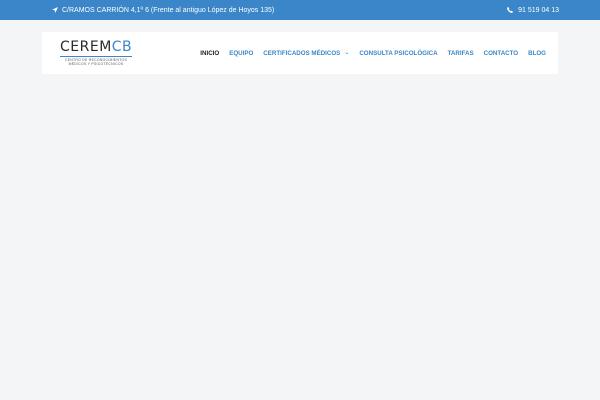 The width and height of the screenshot is (600, 400). Describe the element at coordinates (55, 10) in the screenshot. I see `location-arrow-icon` at that location.